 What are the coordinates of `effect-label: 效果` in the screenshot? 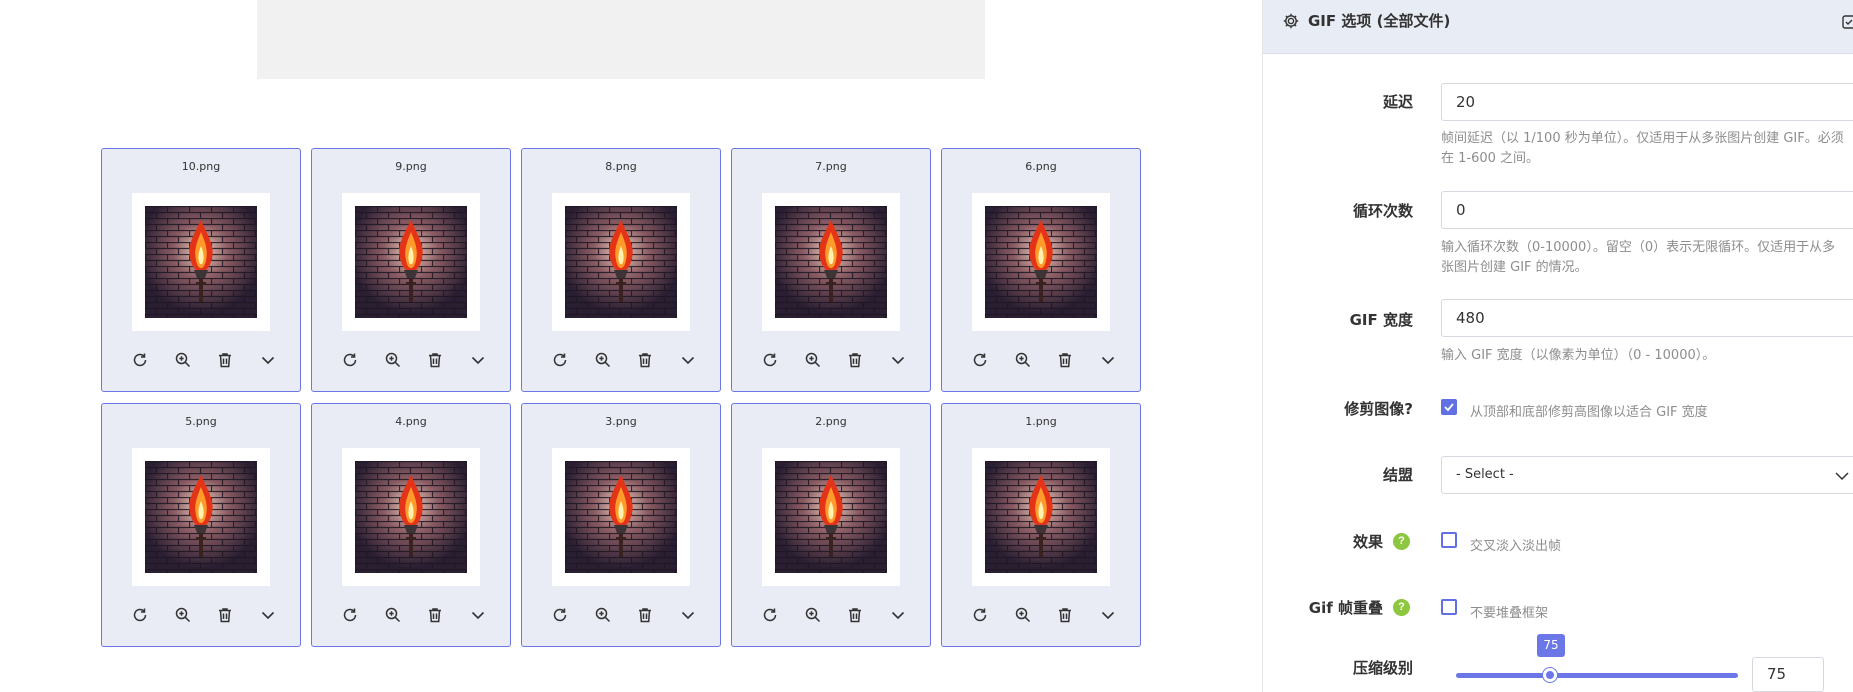 It's located at (1367, 542).